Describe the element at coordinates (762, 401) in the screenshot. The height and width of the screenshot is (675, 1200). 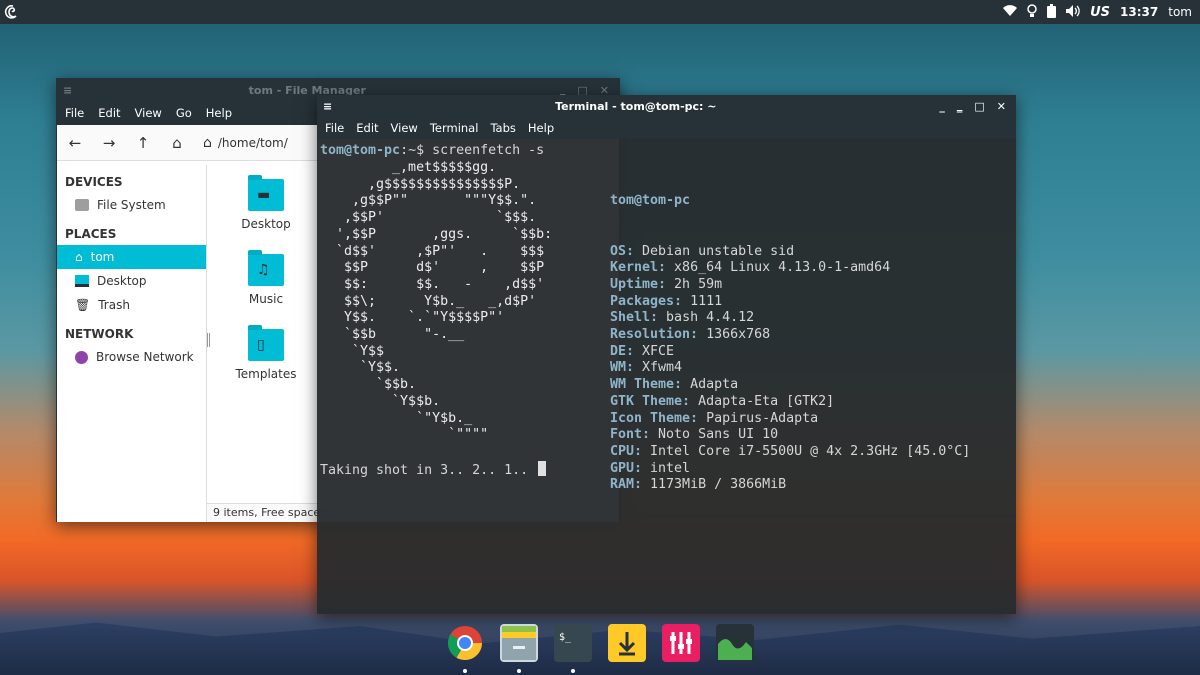
I see `info-value: Adapta-Eta [GTK2]` at that location.